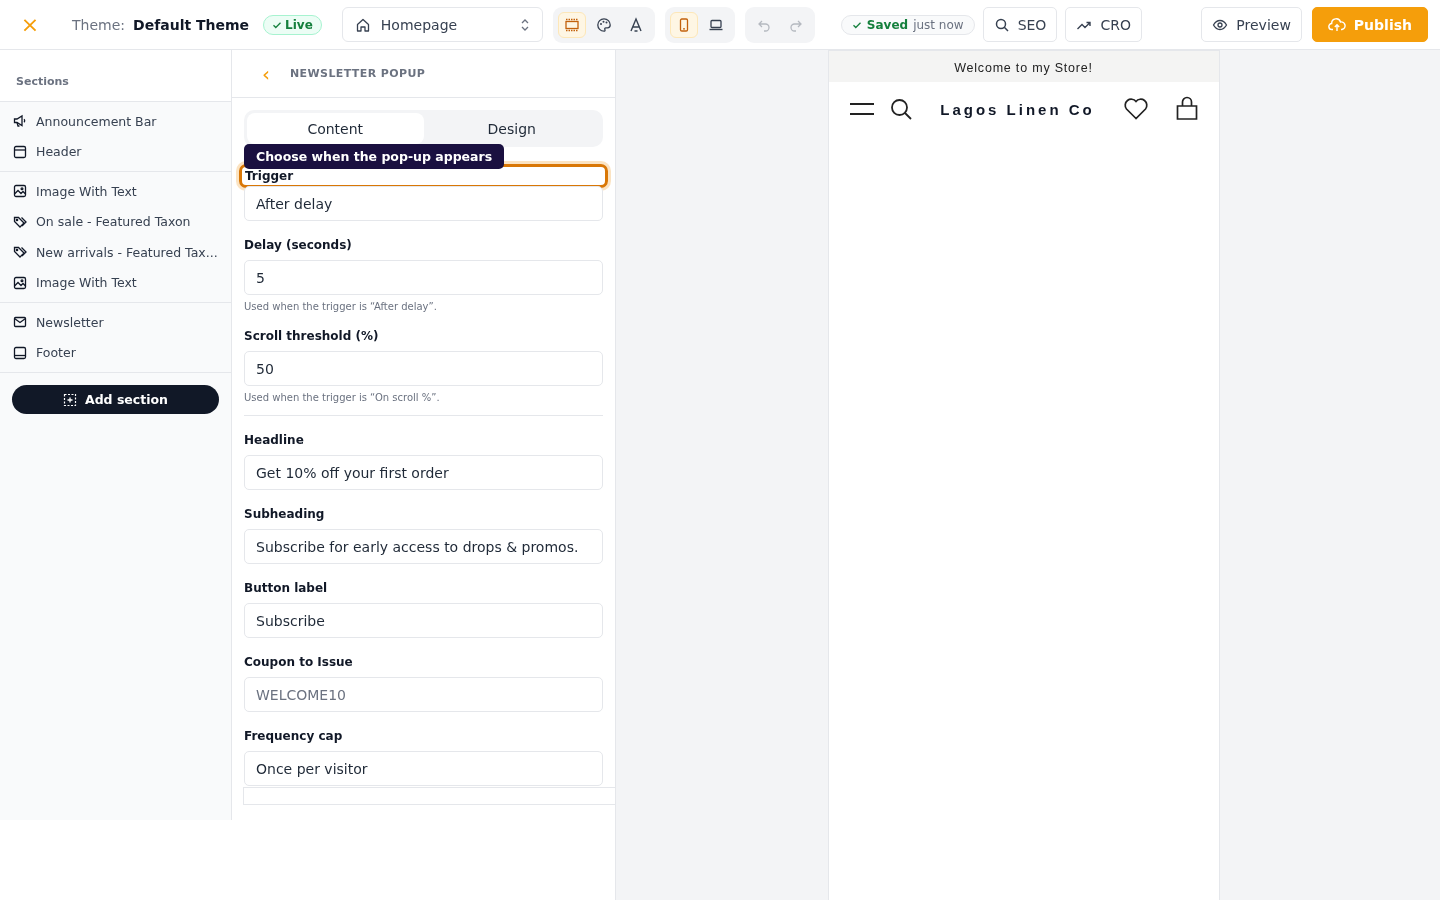  I want to click on field-label: Button label, so click(286, 588).